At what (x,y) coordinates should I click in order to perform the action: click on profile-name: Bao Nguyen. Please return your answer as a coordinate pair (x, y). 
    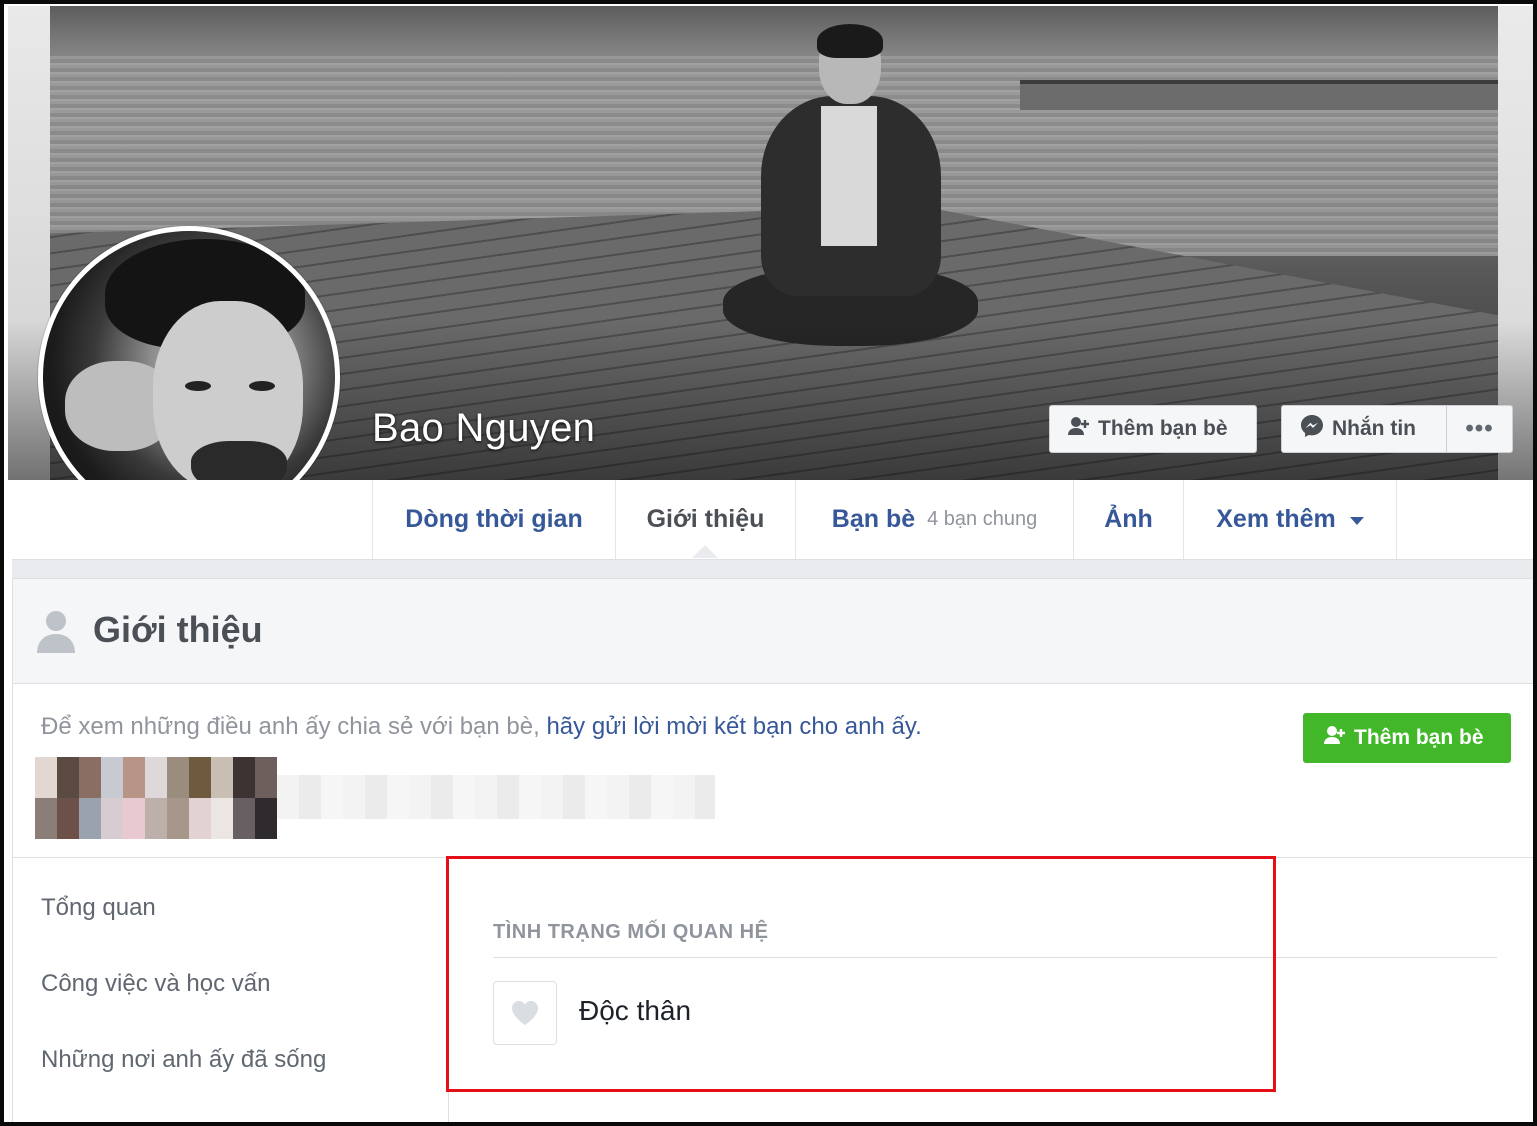
    Looking at the image, I should click on (483, 428).